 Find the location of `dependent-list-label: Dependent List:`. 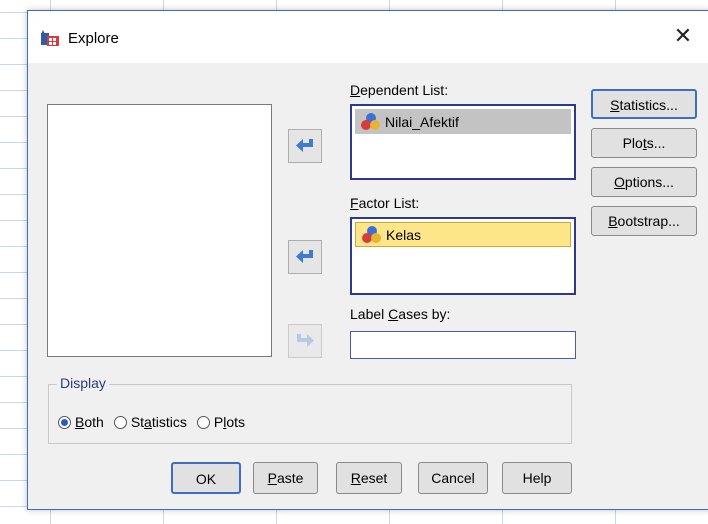

dependent-list-label: Dependent List: is located at coordinates (399, 90).